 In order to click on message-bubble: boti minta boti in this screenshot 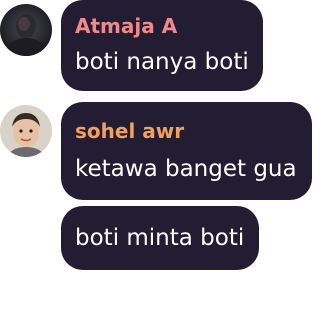, I will do `click(160, 238)`.